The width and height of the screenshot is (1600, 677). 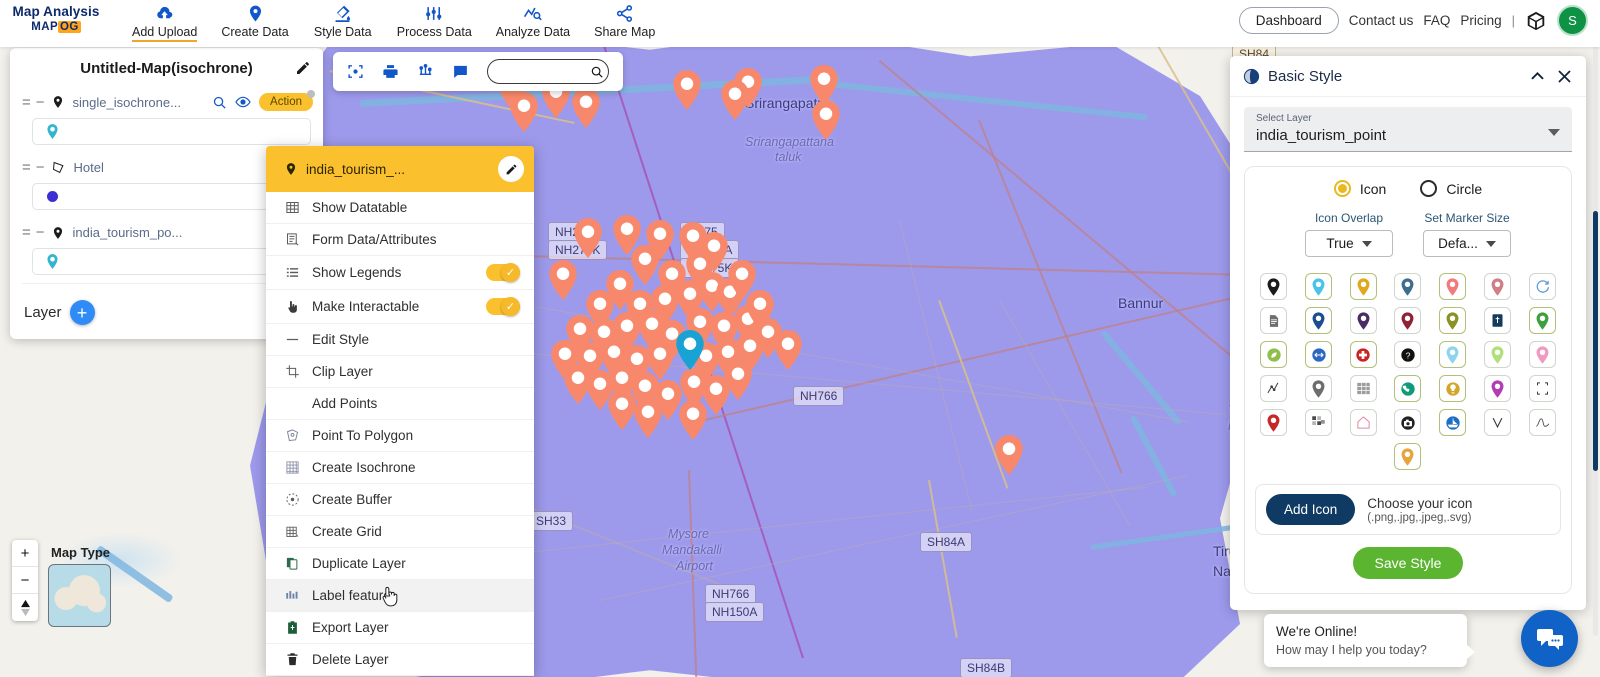 What do you see at coordinates (1363, 422) in the screenshot?
I see `icon-option-home-pink-icon` at bounding box center [1363, 422].